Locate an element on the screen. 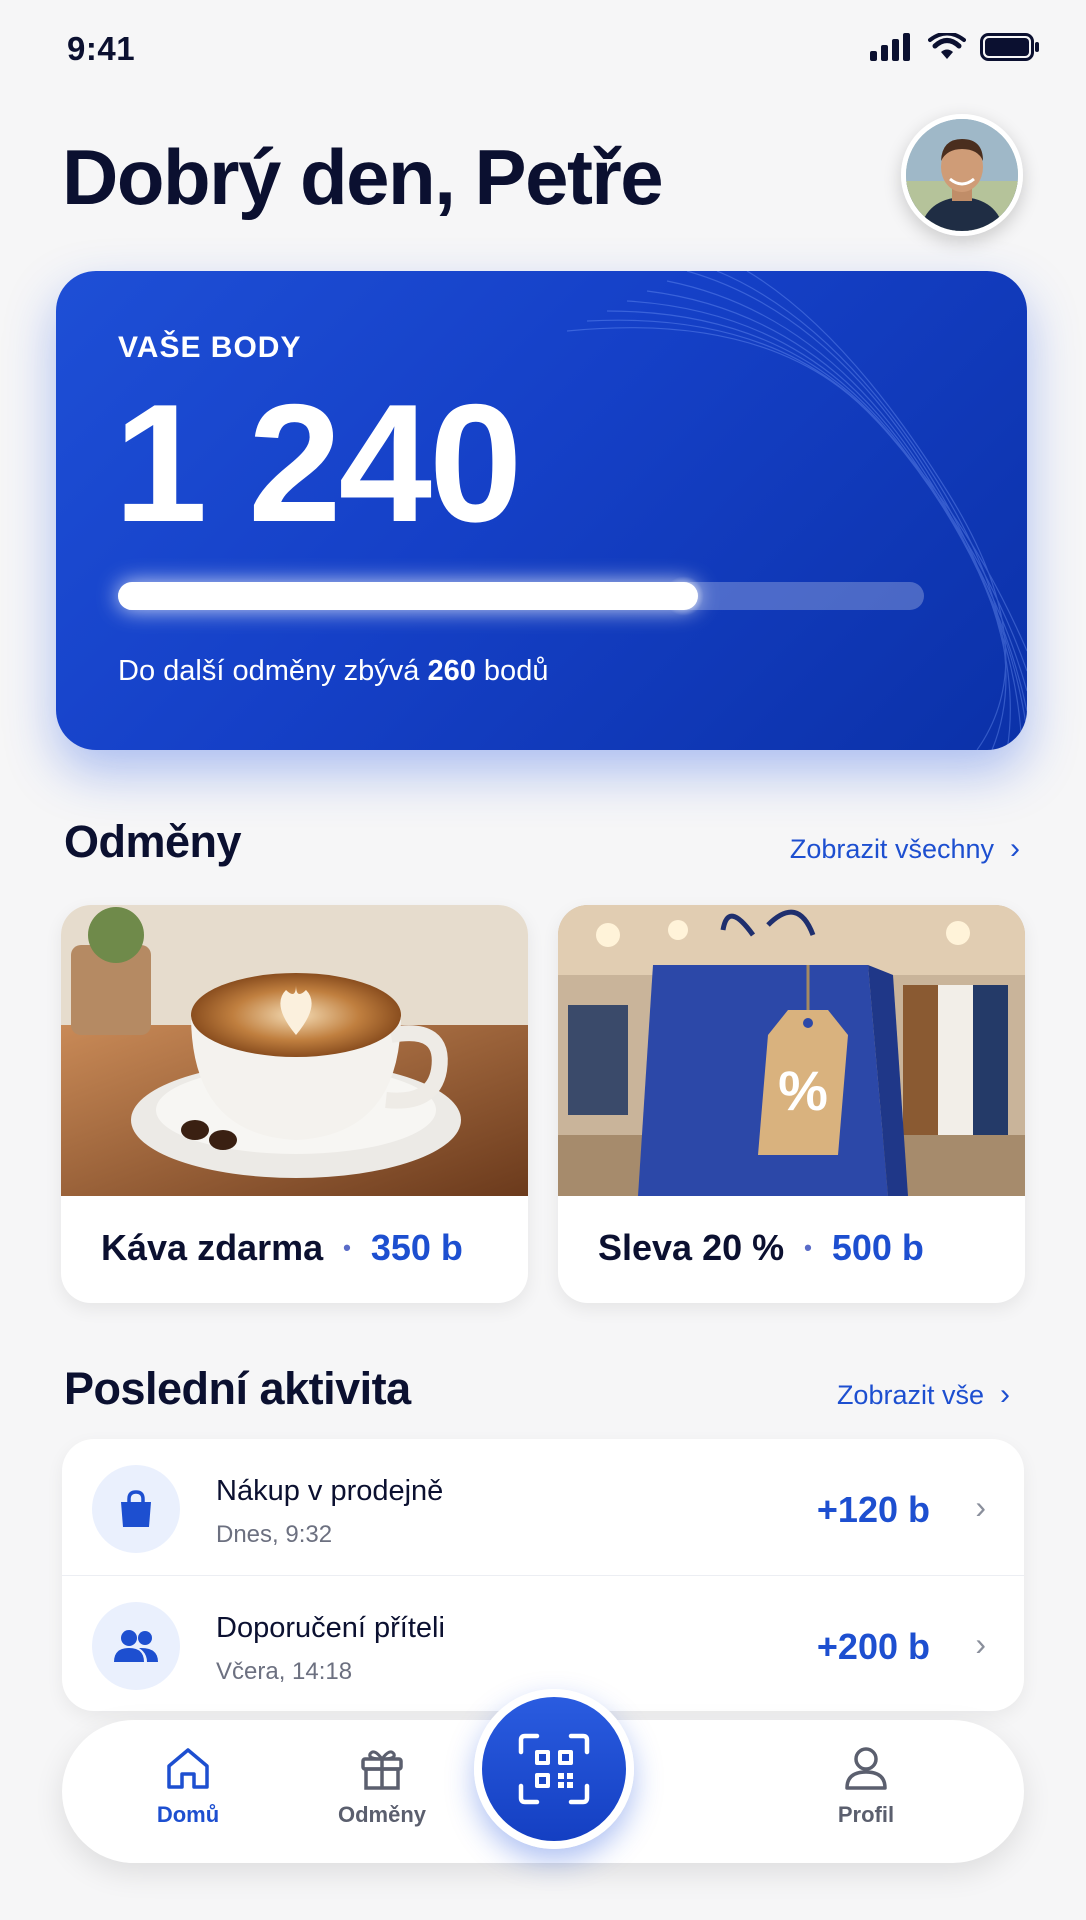 The image size is (1086, 1920). activity-see-all-label: Zobrazit vše is located at coordinates (910, 1394).